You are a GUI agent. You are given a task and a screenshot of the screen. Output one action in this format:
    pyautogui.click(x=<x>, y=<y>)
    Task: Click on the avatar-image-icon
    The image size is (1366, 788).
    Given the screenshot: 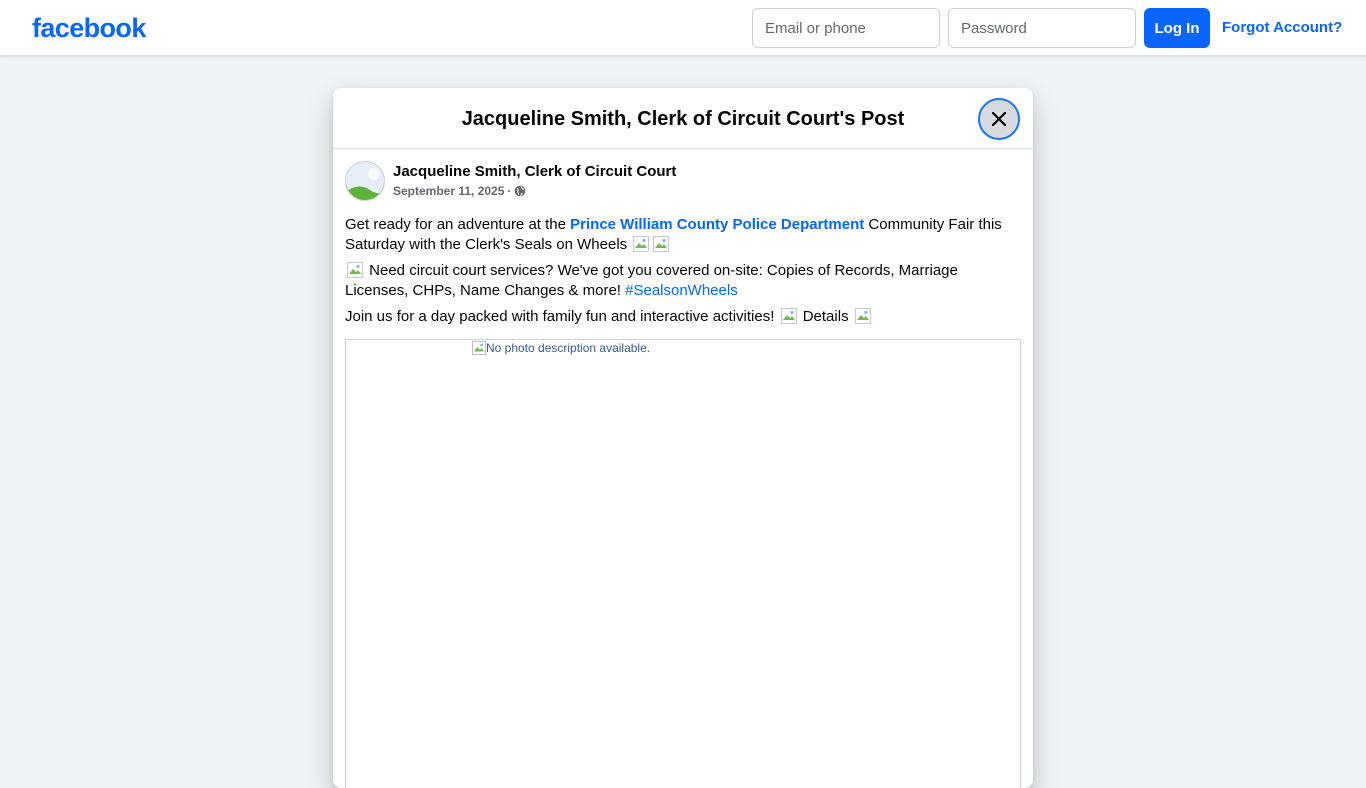 What is the action you would take?
    pyautogui.click(x=365, y=181)
    